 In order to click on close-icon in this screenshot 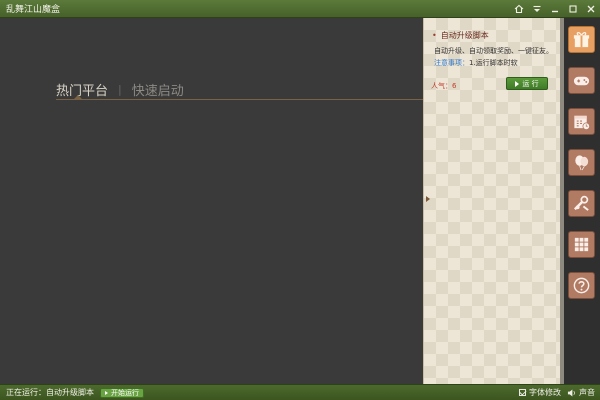, I will do `click(591, 8)`.